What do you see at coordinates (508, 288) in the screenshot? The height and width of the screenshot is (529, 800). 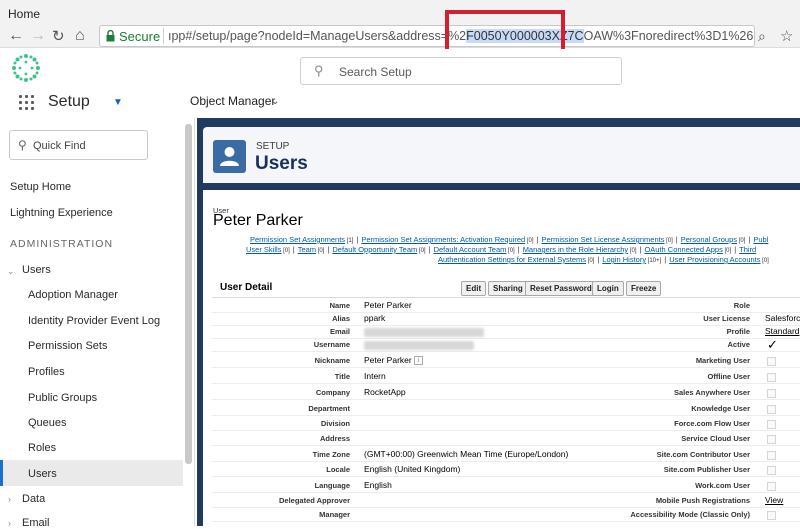 I see `sharing-button: Sharing` at bounding box center [508, 288].